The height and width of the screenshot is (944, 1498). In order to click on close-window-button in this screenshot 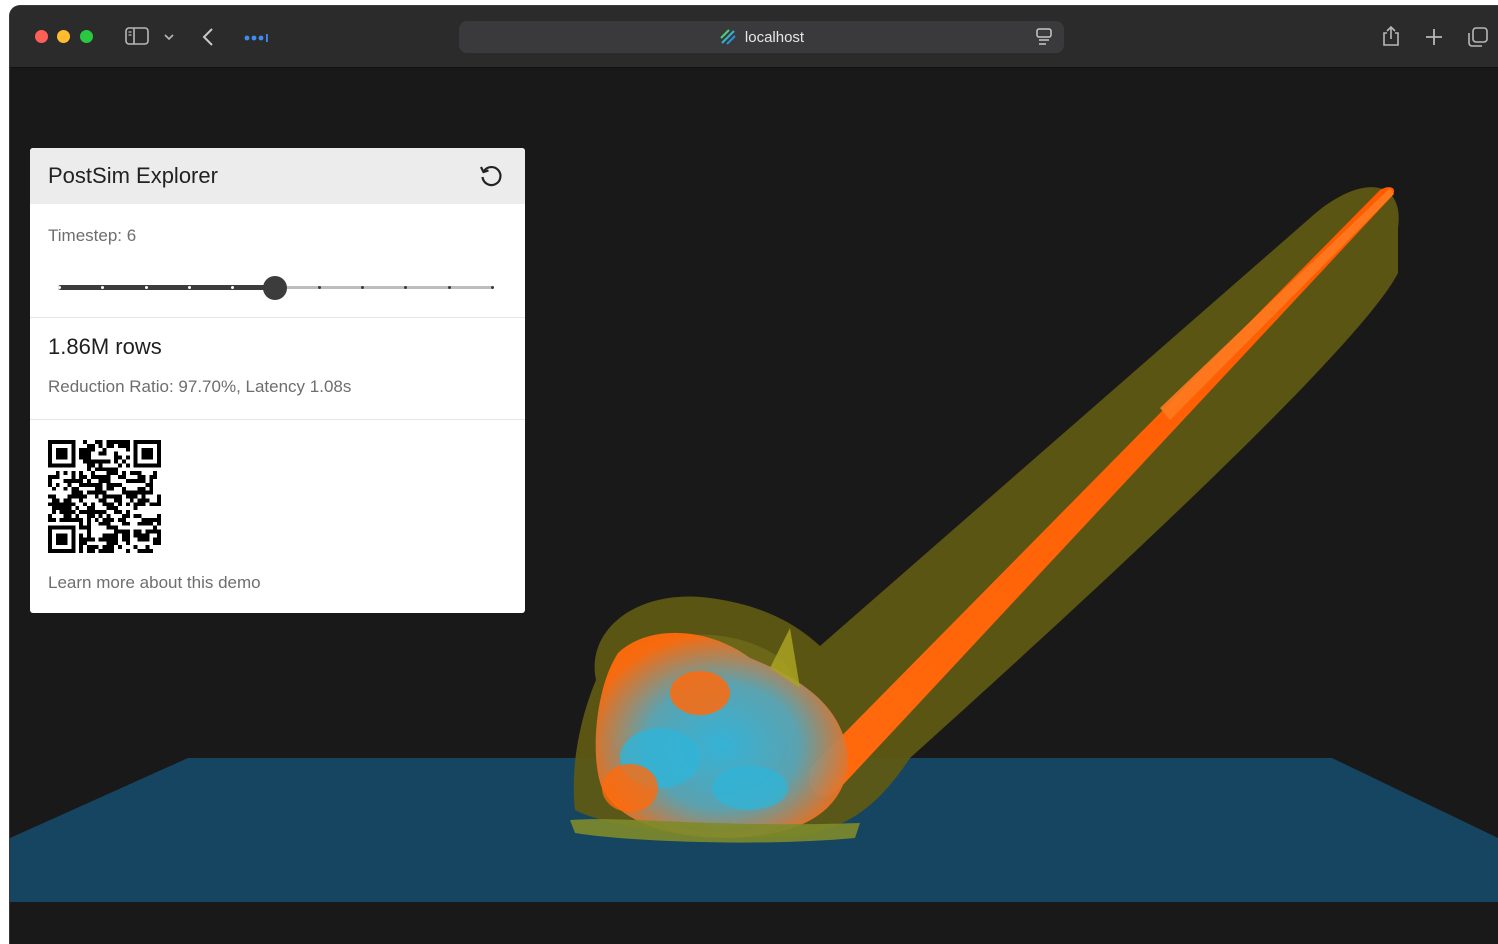, I will do `click(41, 36)`.